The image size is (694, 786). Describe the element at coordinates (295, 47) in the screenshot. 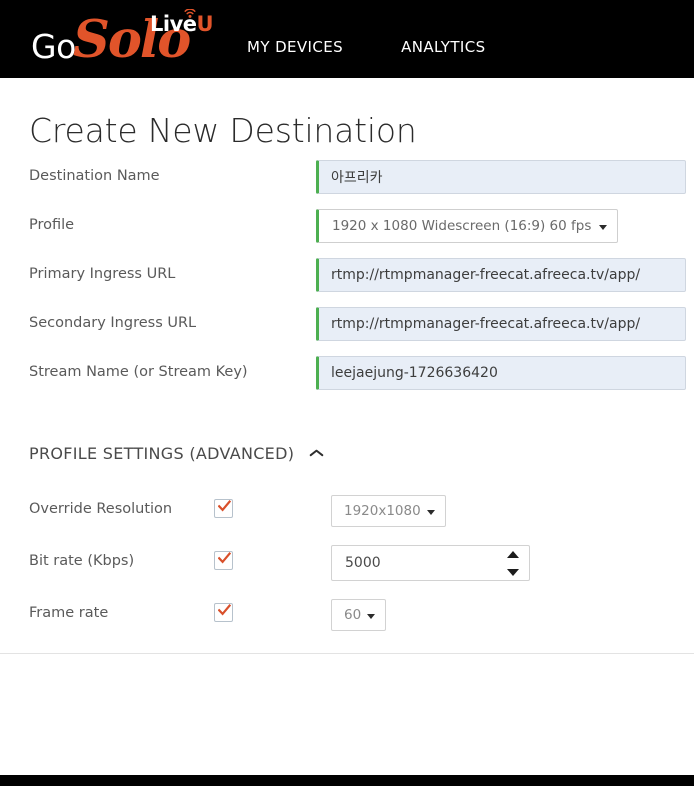

I see `nav-item-my-devices: MY DEVICES` at that location.